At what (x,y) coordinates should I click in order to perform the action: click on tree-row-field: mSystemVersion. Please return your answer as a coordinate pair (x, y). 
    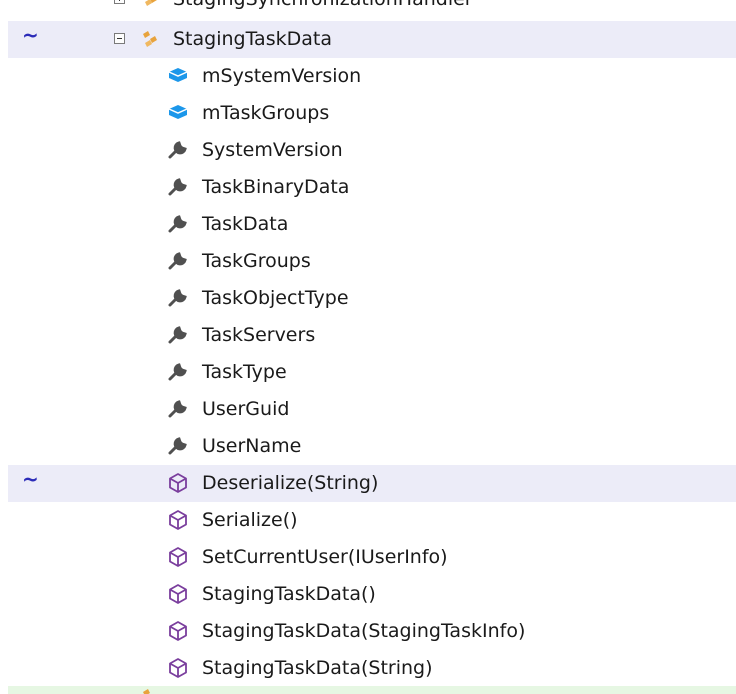
    Looking at the image, I should click on (368, 76).